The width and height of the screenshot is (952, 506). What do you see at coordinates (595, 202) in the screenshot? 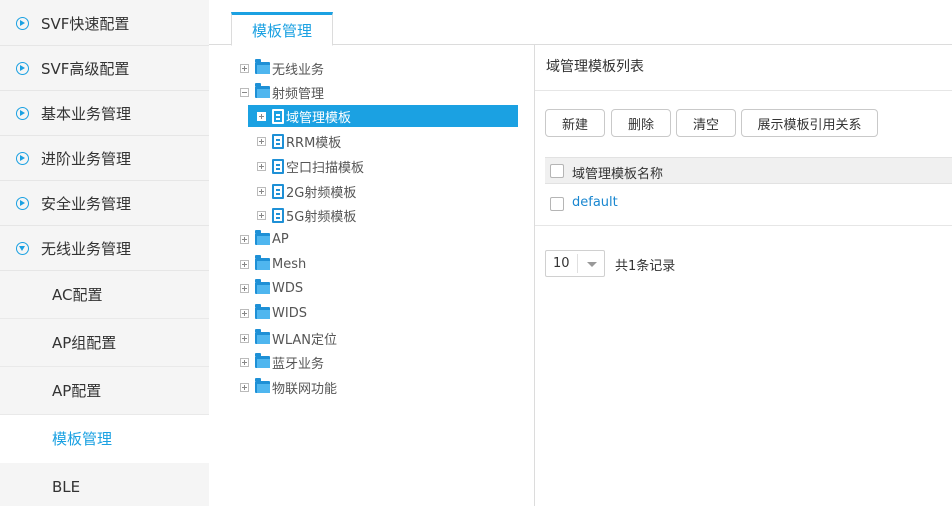
I see `template-name-link: default` at bounding box center [595, 202].